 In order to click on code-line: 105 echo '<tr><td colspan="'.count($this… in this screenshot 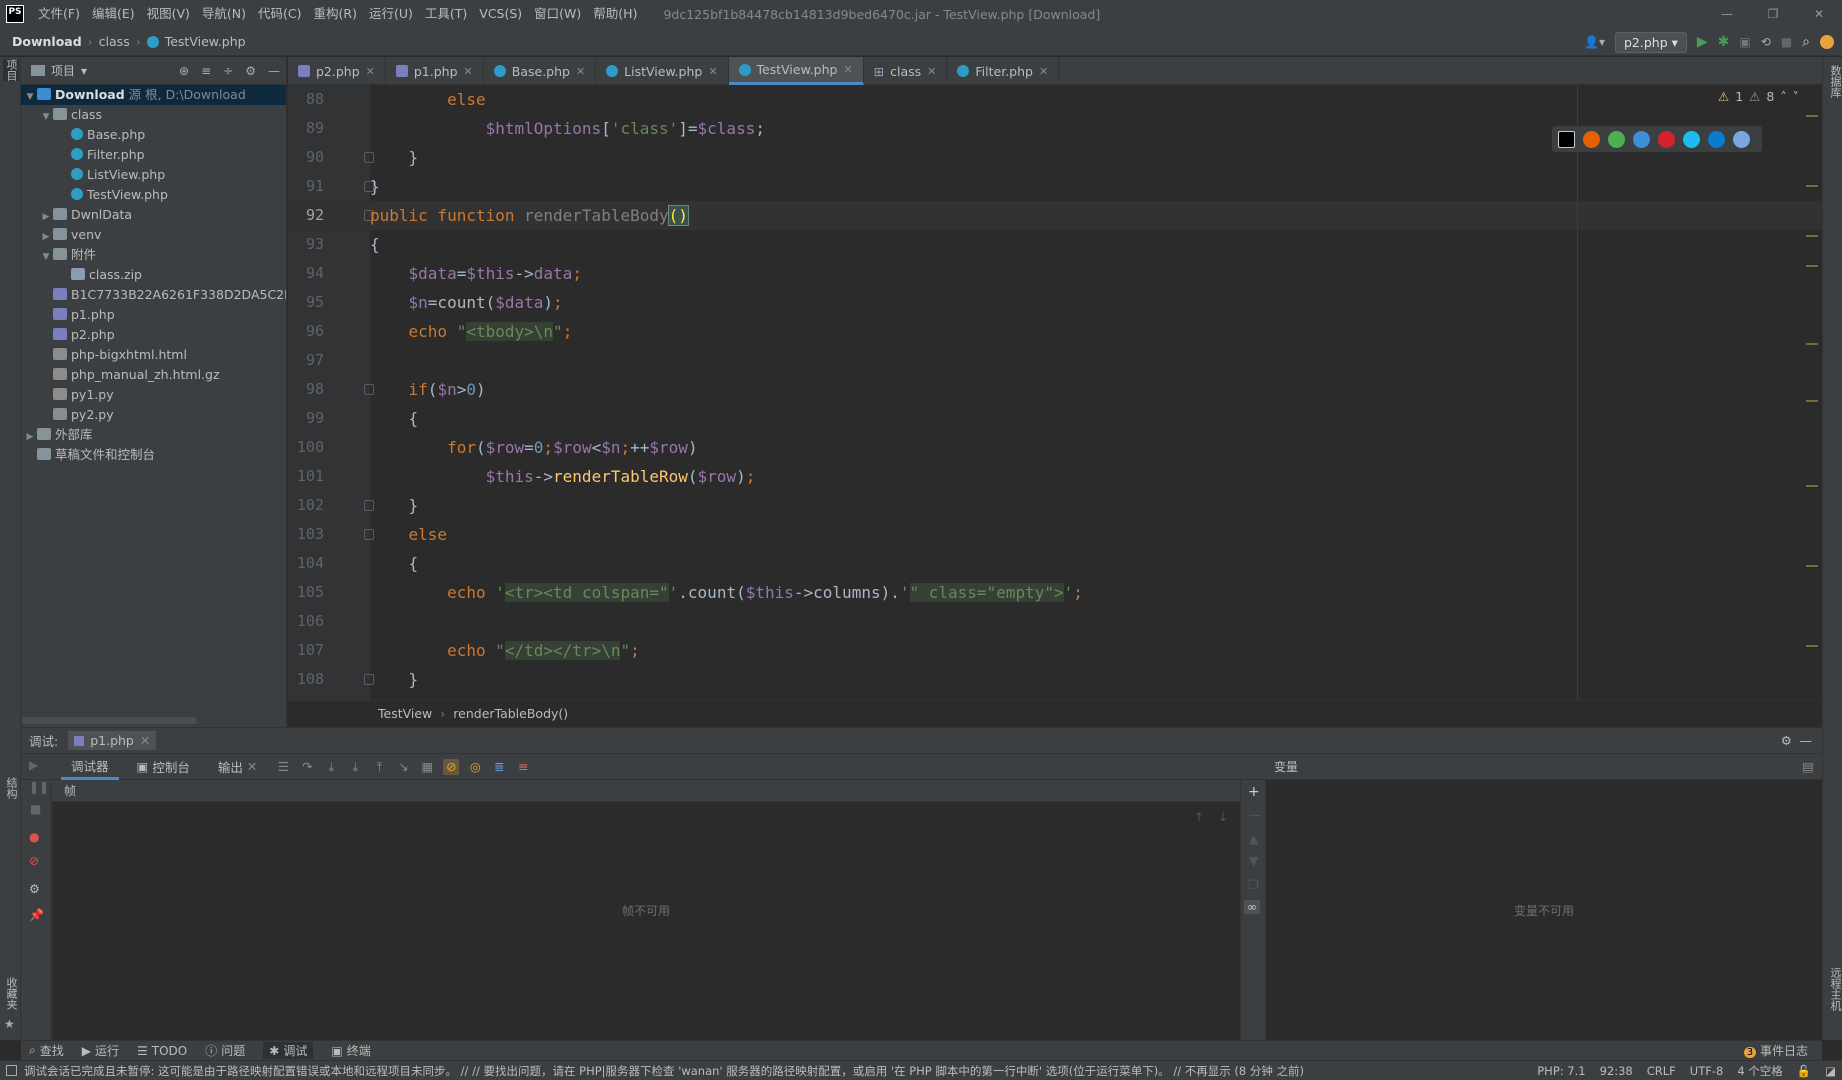, I will do `click(1055, 592)`.